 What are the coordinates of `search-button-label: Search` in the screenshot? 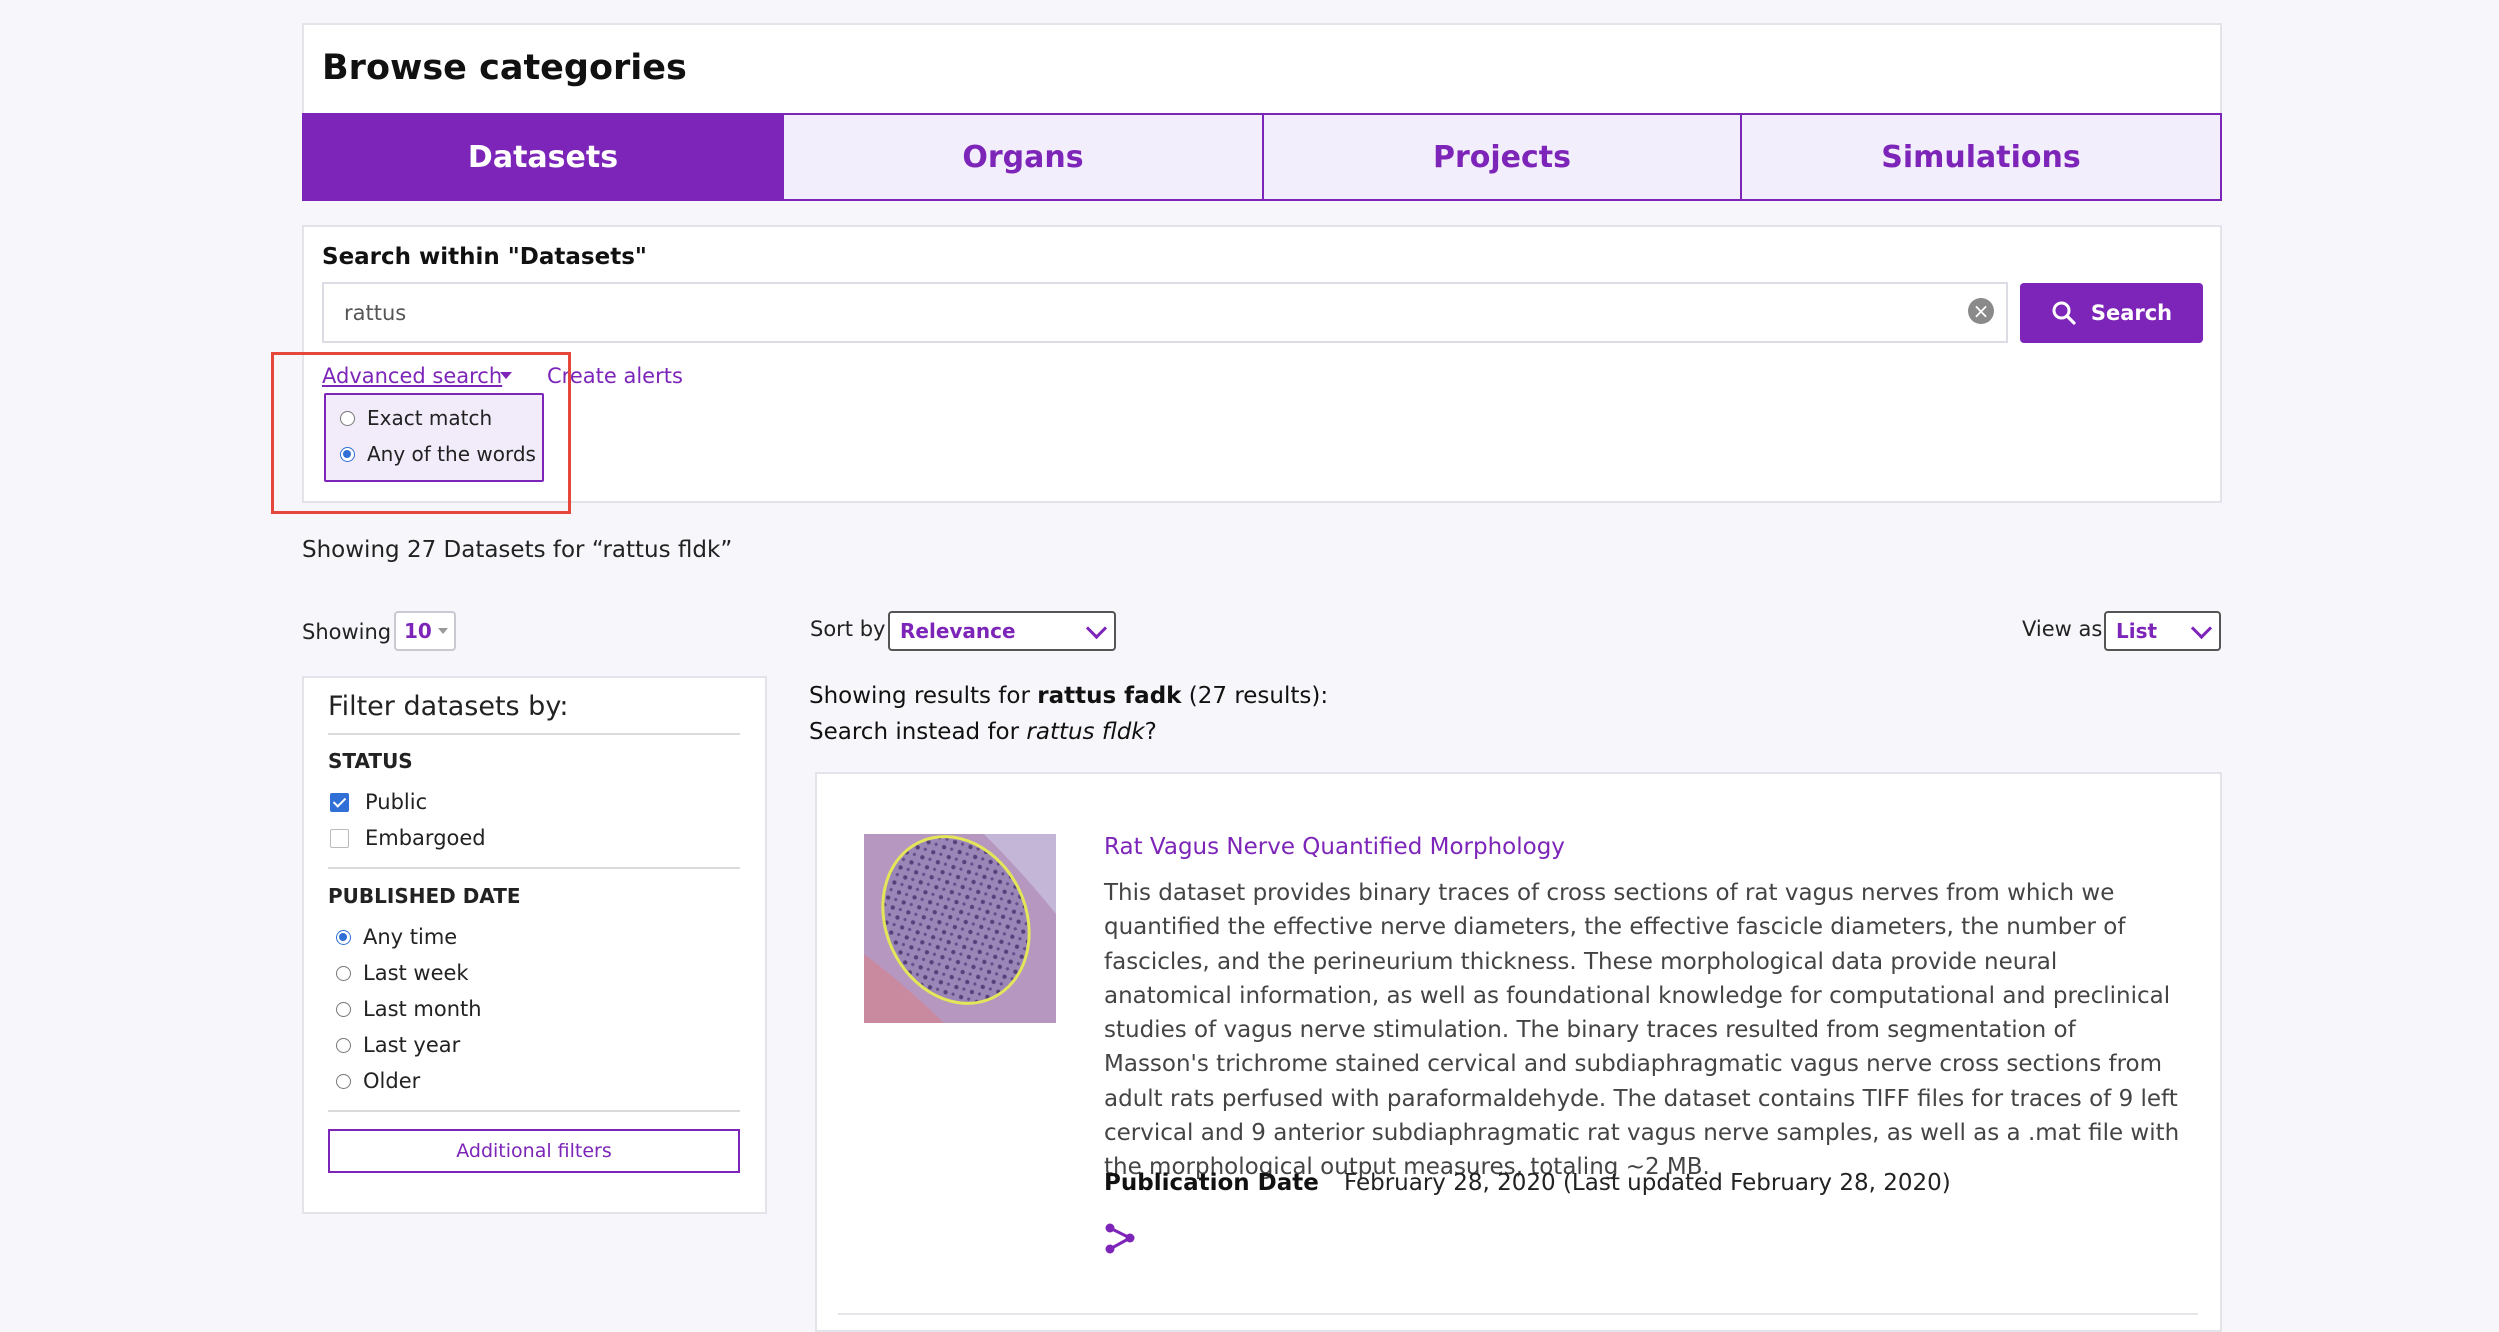 It's located at (2131, 313).